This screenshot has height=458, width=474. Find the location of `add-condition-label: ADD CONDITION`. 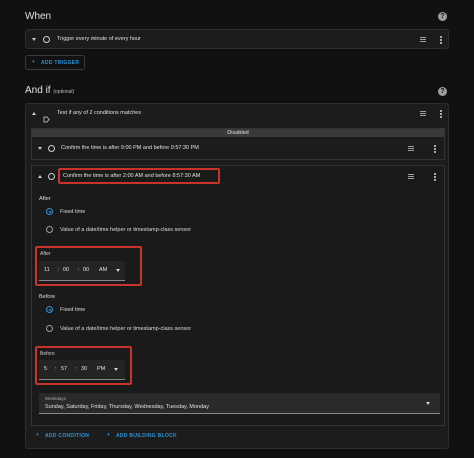

add-condition-label: ADD CONDITION is located at coordinates (67, 436).